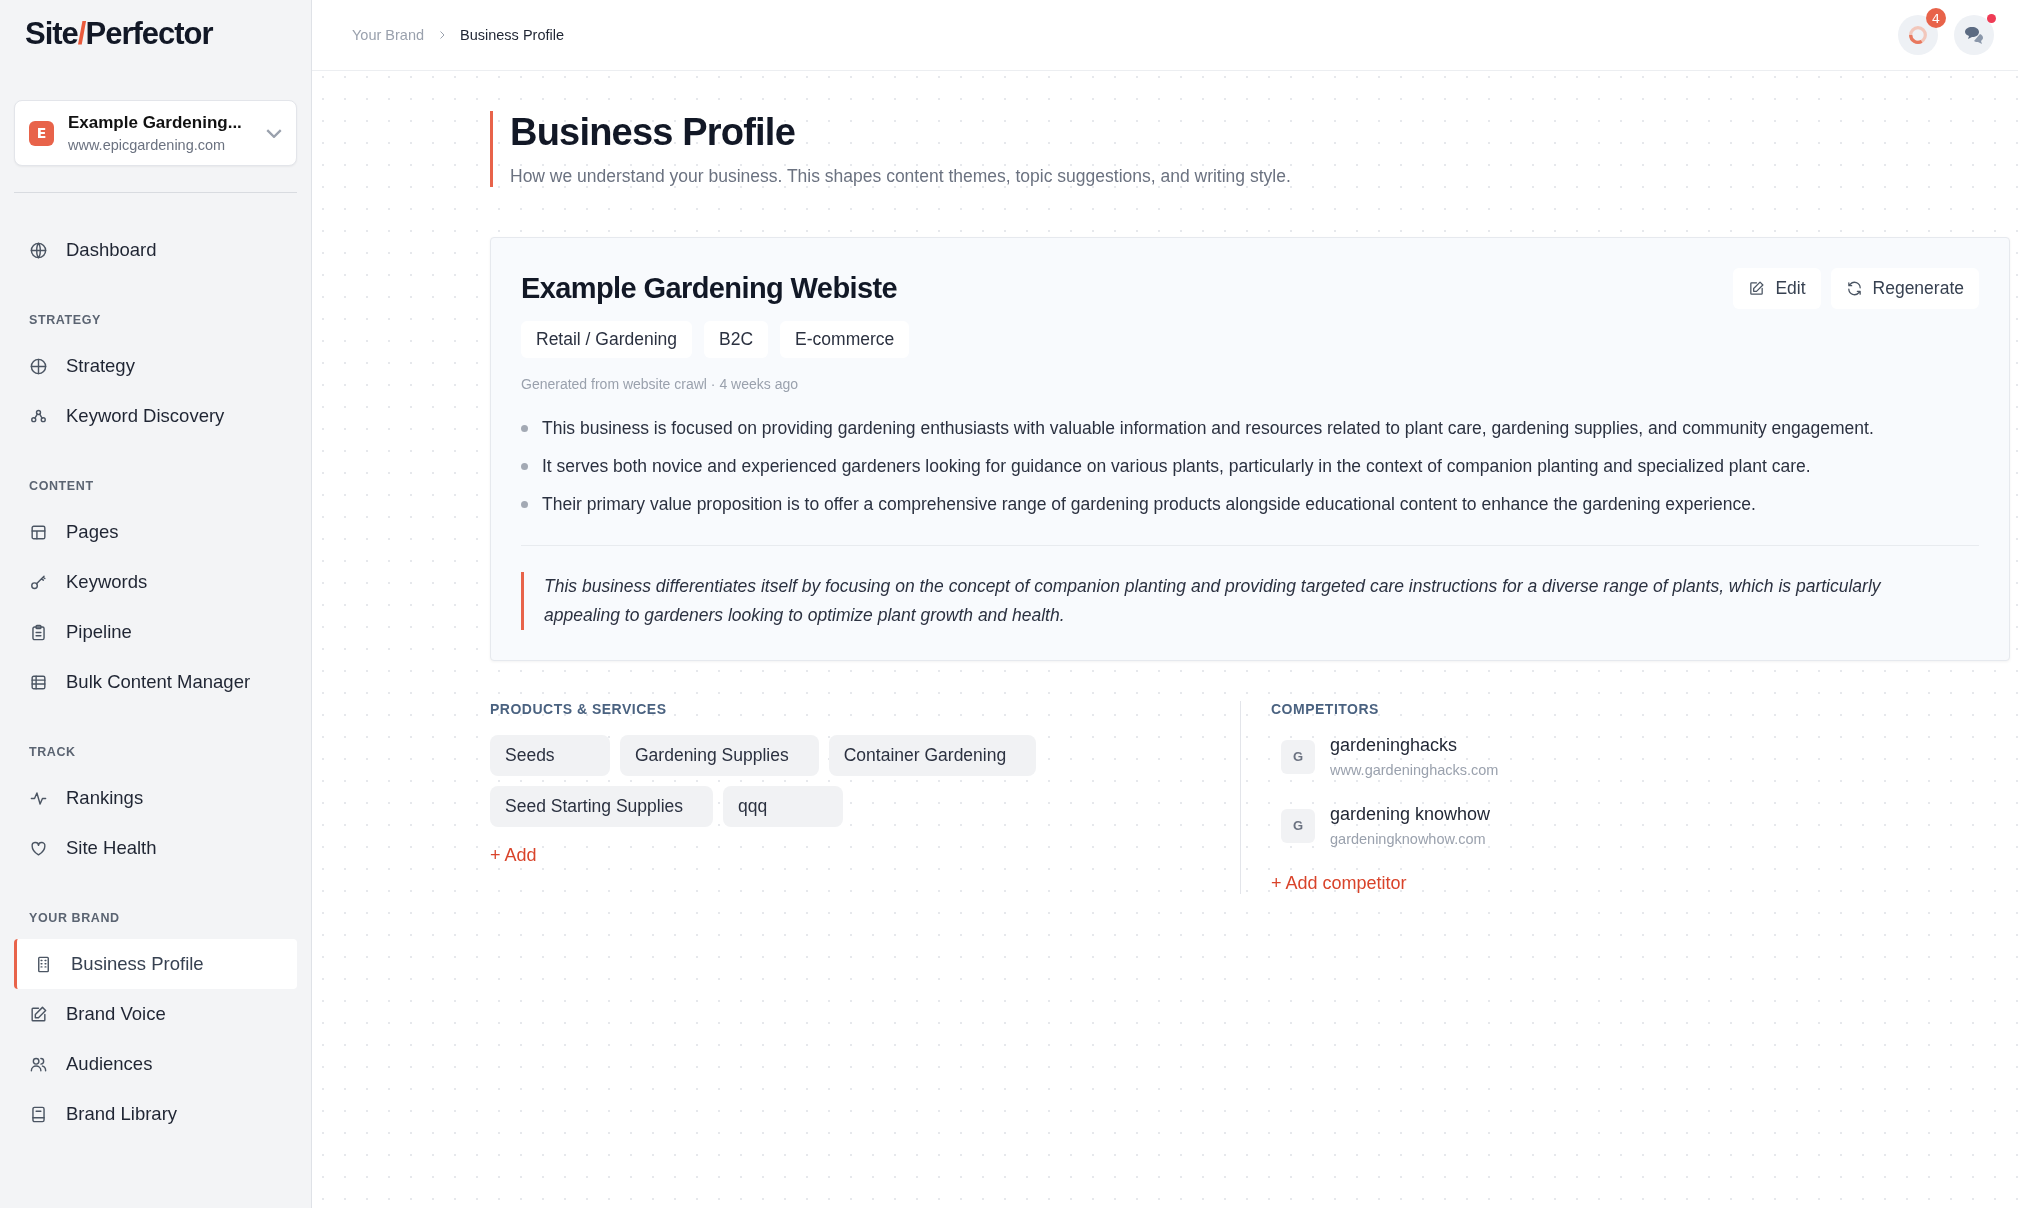  What do you see at coordinates (719, 755) in the screenshot?
I see `product-chip: Gardening Supplies` at bounding box center [719, 755].